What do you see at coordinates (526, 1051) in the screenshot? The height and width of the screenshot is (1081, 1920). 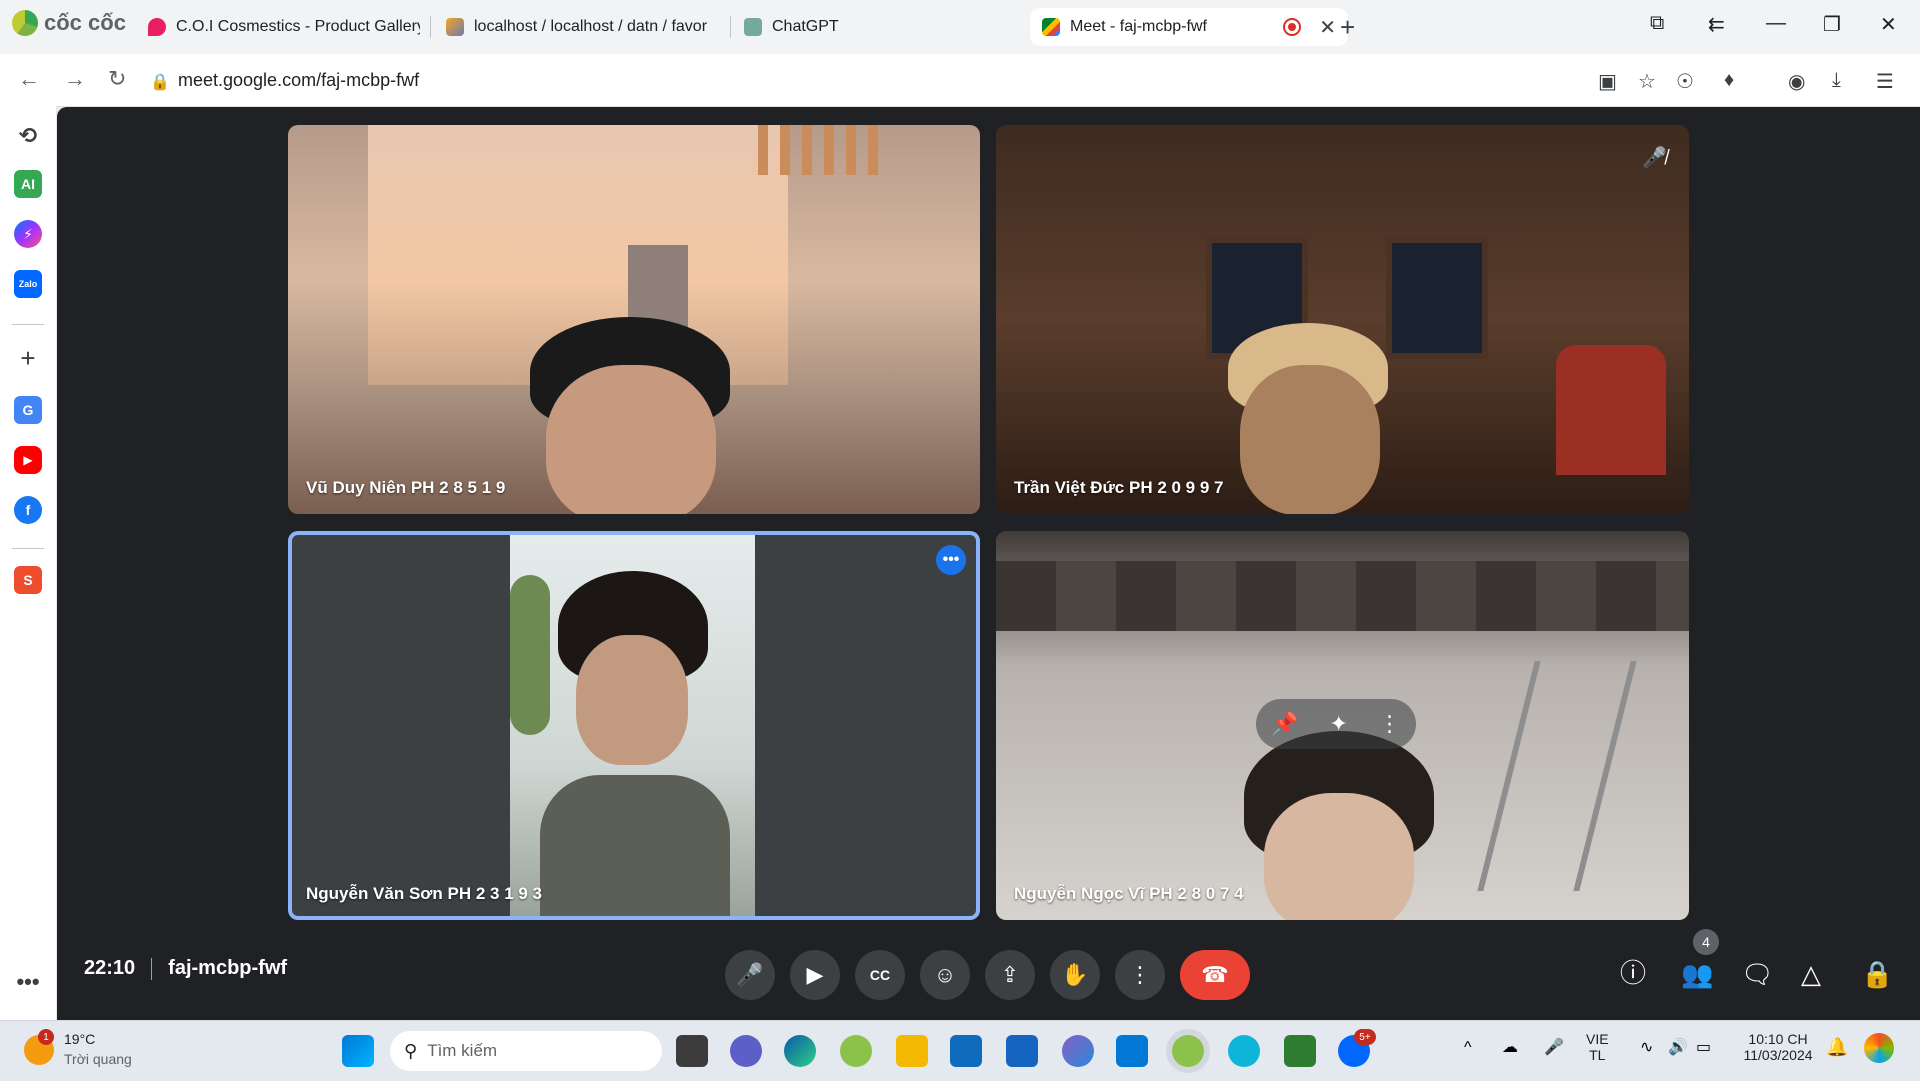 I see `taskbar-search: ⚲ Tìm kiếm` at bounding box center [526, 1051].